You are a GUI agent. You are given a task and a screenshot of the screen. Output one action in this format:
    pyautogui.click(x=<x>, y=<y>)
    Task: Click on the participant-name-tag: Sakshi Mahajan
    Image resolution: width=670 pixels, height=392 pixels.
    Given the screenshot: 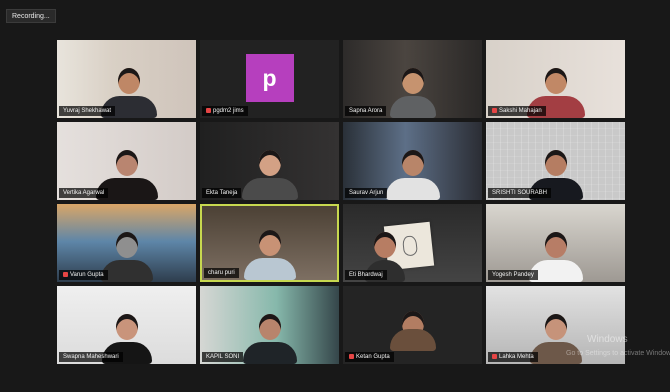 What is the action you would take?
    pyautogui.click(x=517, y=111)
    